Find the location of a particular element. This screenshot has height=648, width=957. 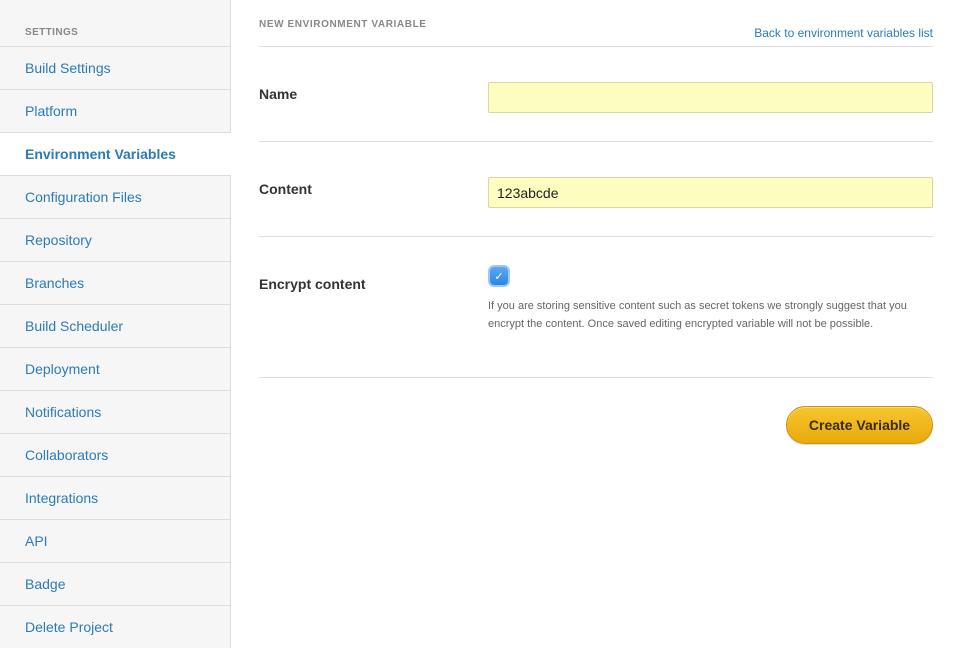

sidebar-item-collaborators: Collaborators is located at coordinates (115, 455).